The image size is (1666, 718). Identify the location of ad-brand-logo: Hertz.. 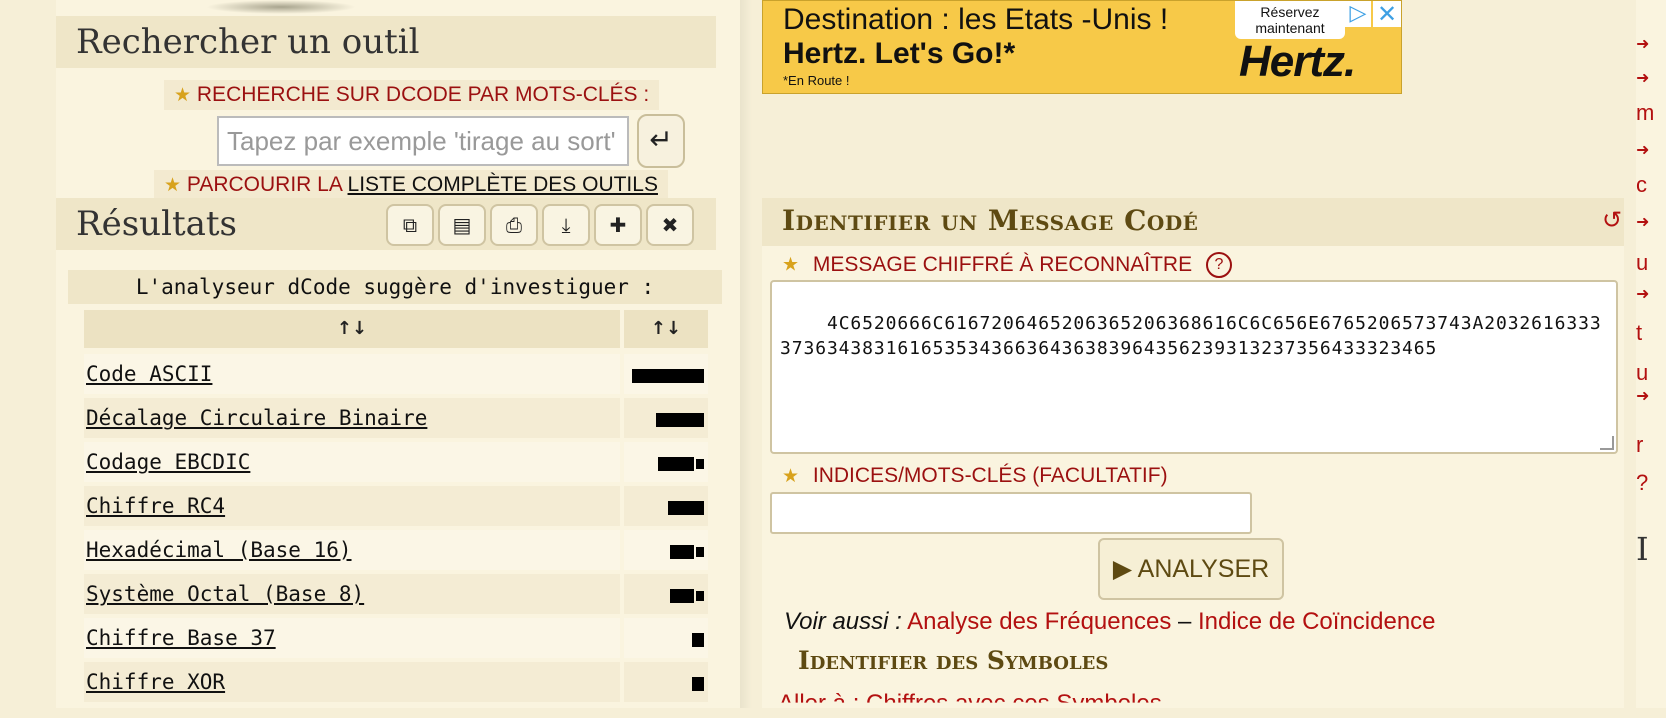
(1297, 61).